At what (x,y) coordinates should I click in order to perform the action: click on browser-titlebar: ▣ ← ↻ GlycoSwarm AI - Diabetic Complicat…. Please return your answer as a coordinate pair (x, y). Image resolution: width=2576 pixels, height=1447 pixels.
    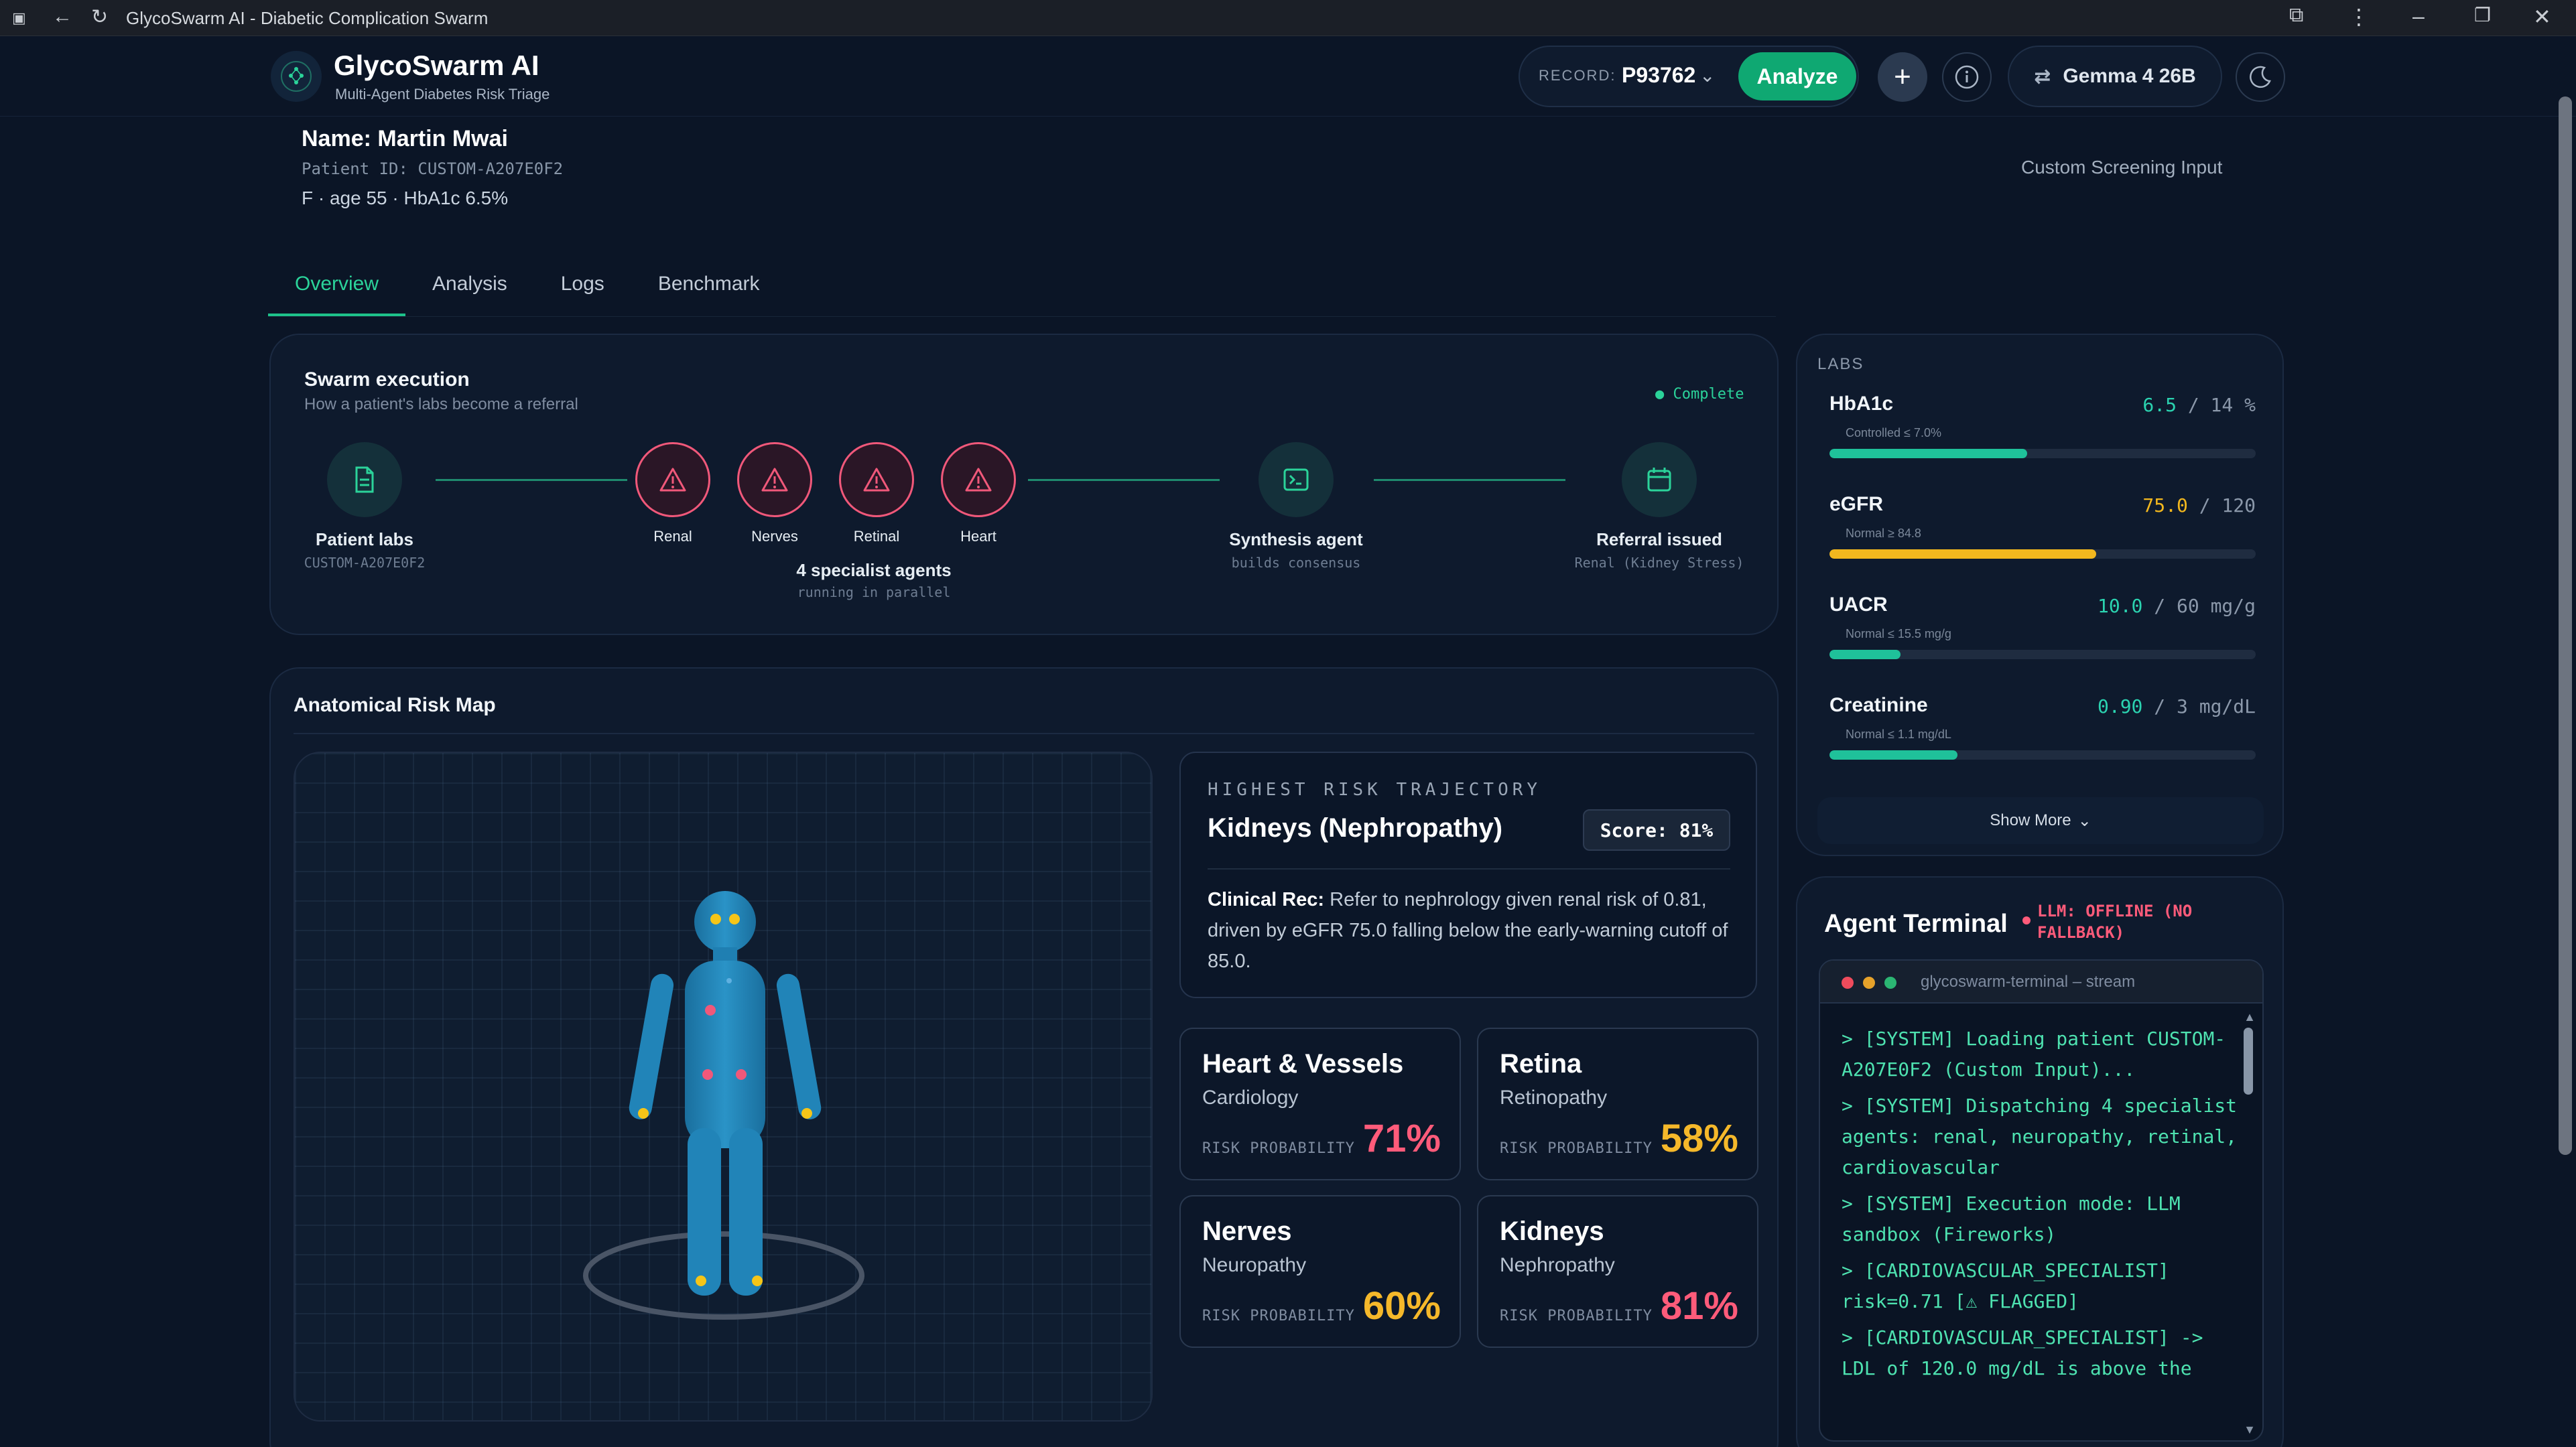
    Looking at the image, I should click on (1288, 18).